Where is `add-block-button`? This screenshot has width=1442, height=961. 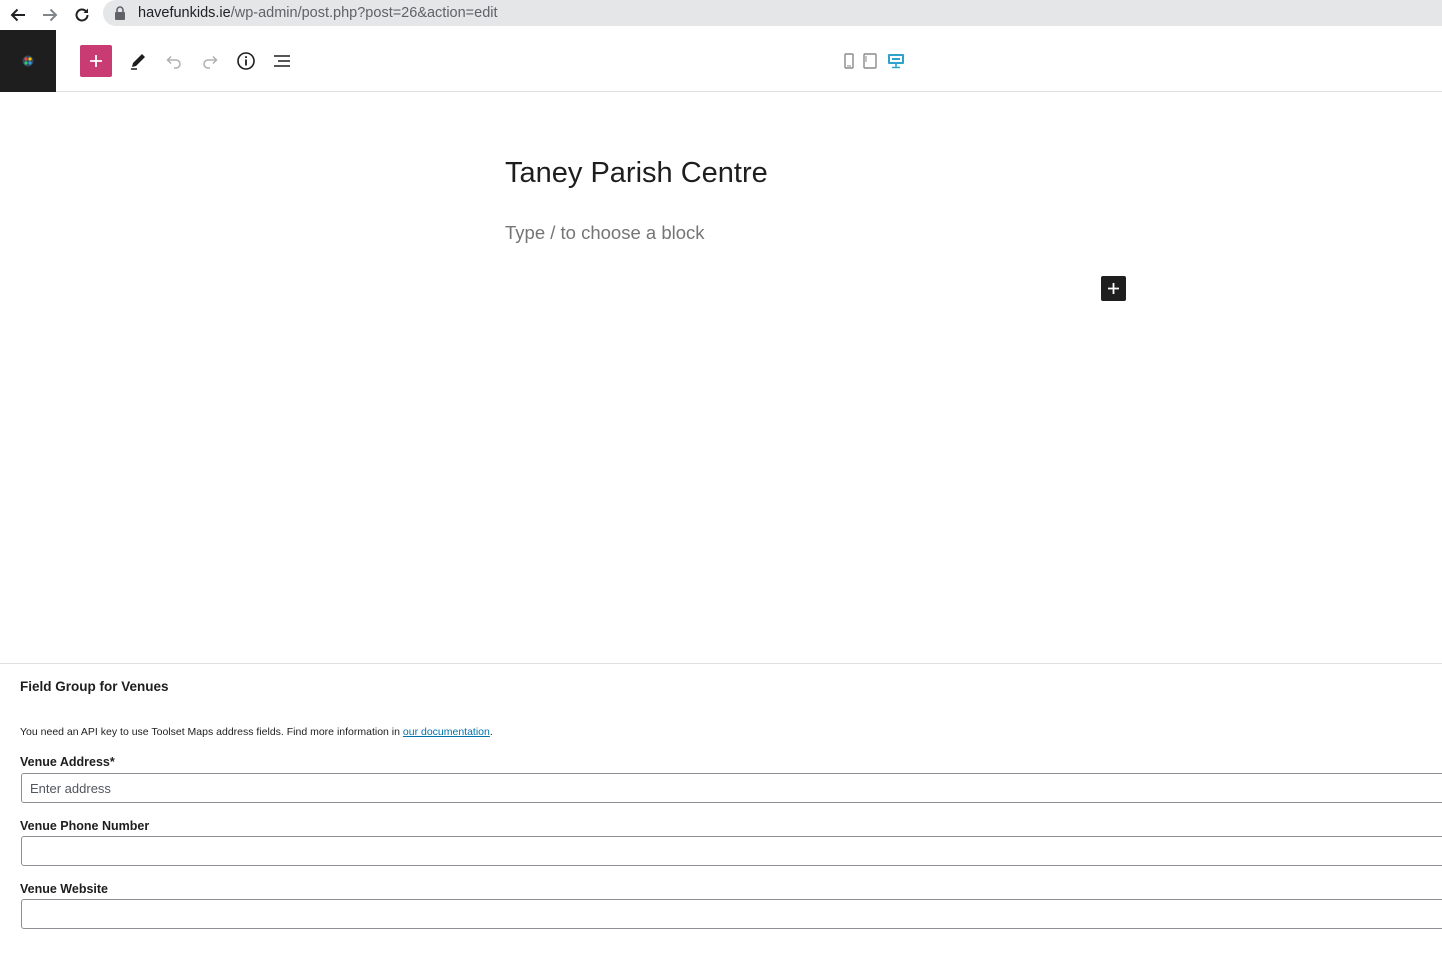 add-block-button is located at coordinates (1113, 288).